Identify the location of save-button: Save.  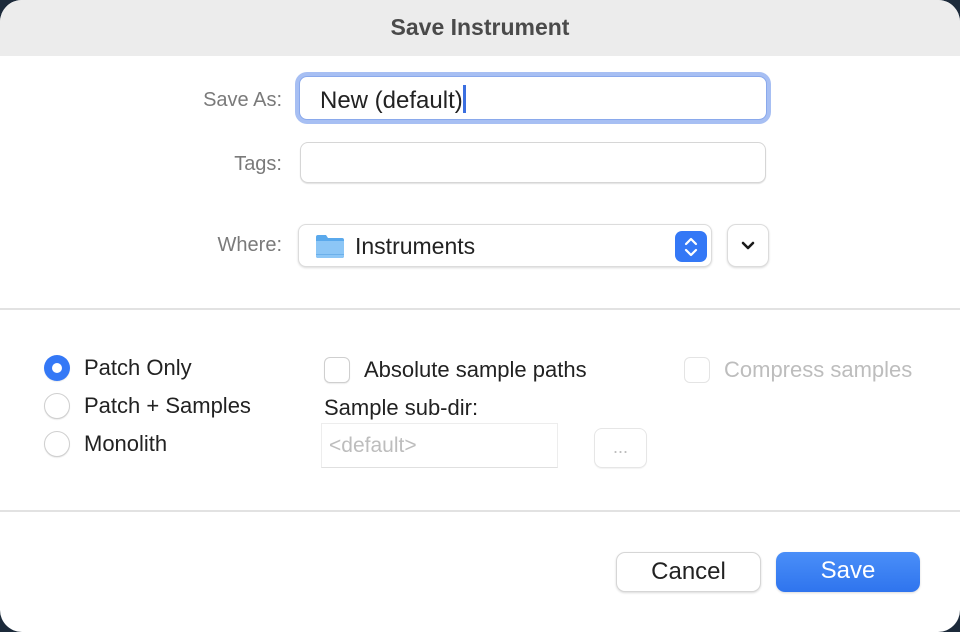
(848, 572).